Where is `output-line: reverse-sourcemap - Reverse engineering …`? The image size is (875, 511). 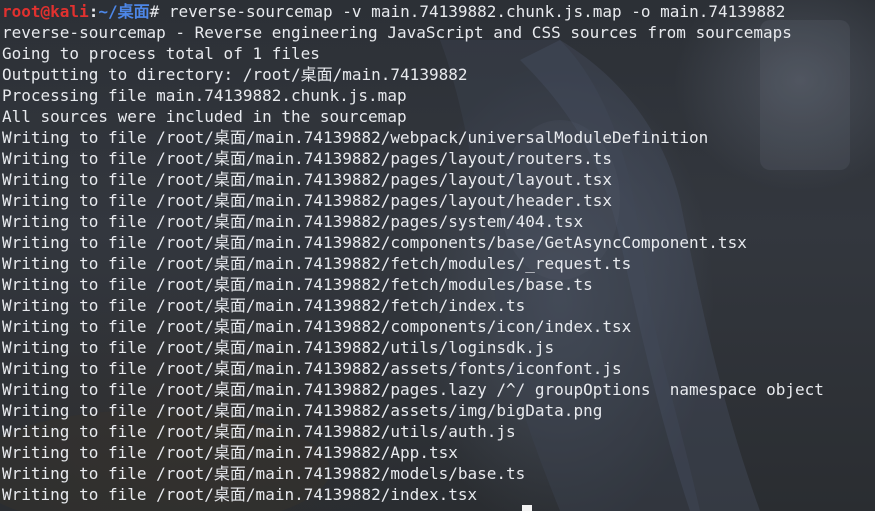
output-line: reverse-sourcemap - Reverse engineering … is located at coordinates (397, 32).